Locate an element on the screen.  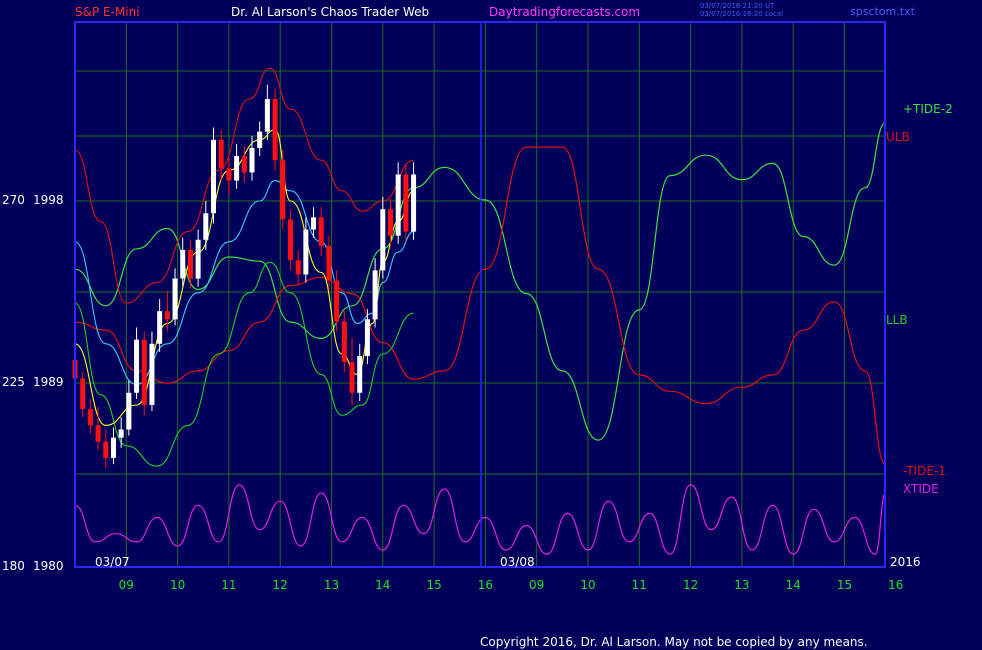
legend-tide-plus: +TIDE-2 is located at coordinates (928, 109).